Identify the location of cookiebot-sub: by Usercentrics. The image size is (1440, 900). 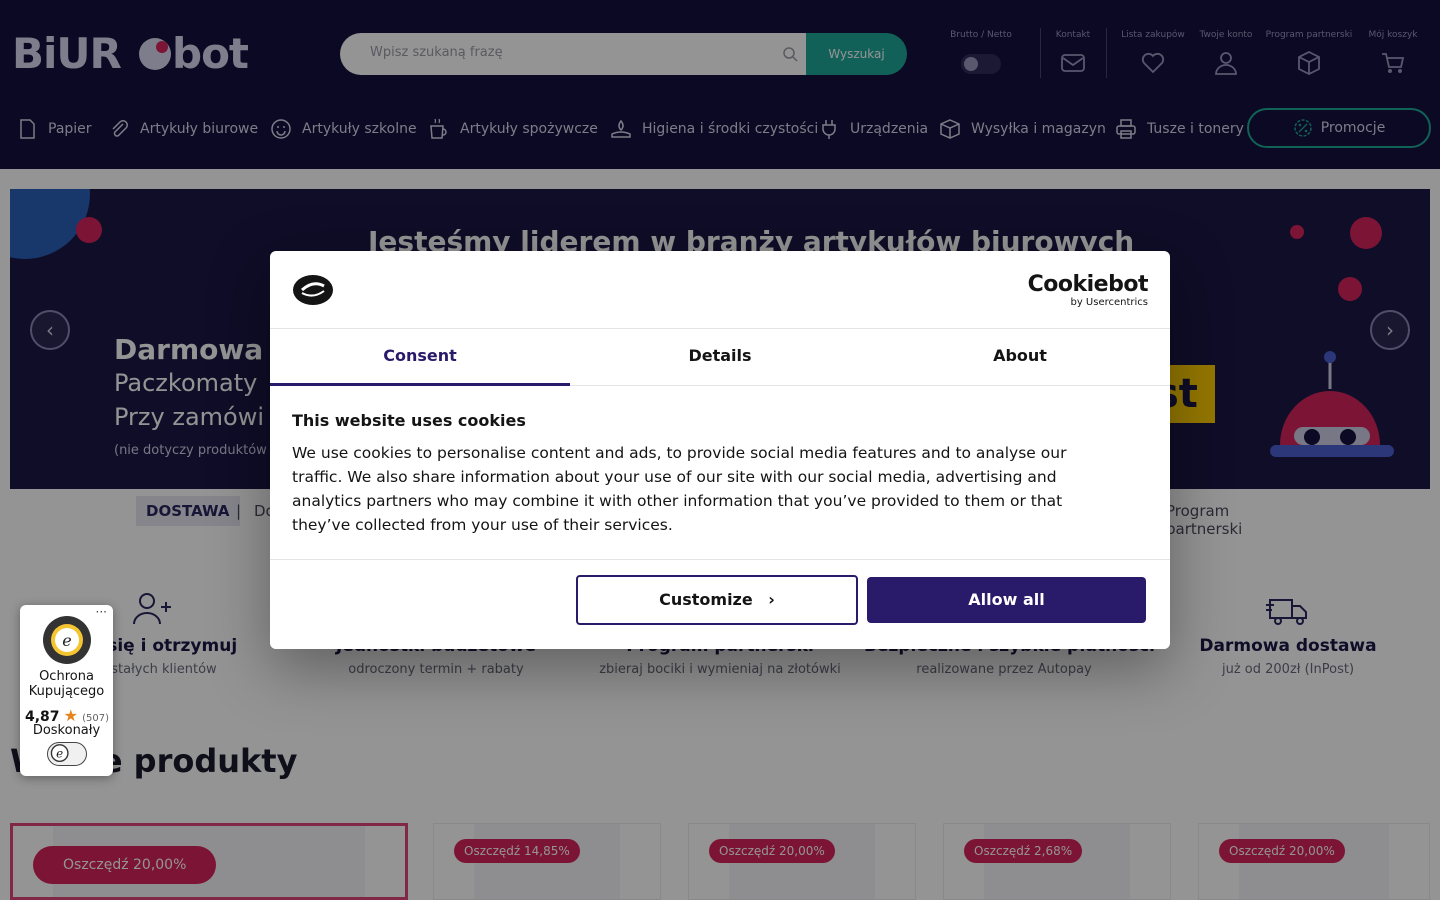
(1109, 302).